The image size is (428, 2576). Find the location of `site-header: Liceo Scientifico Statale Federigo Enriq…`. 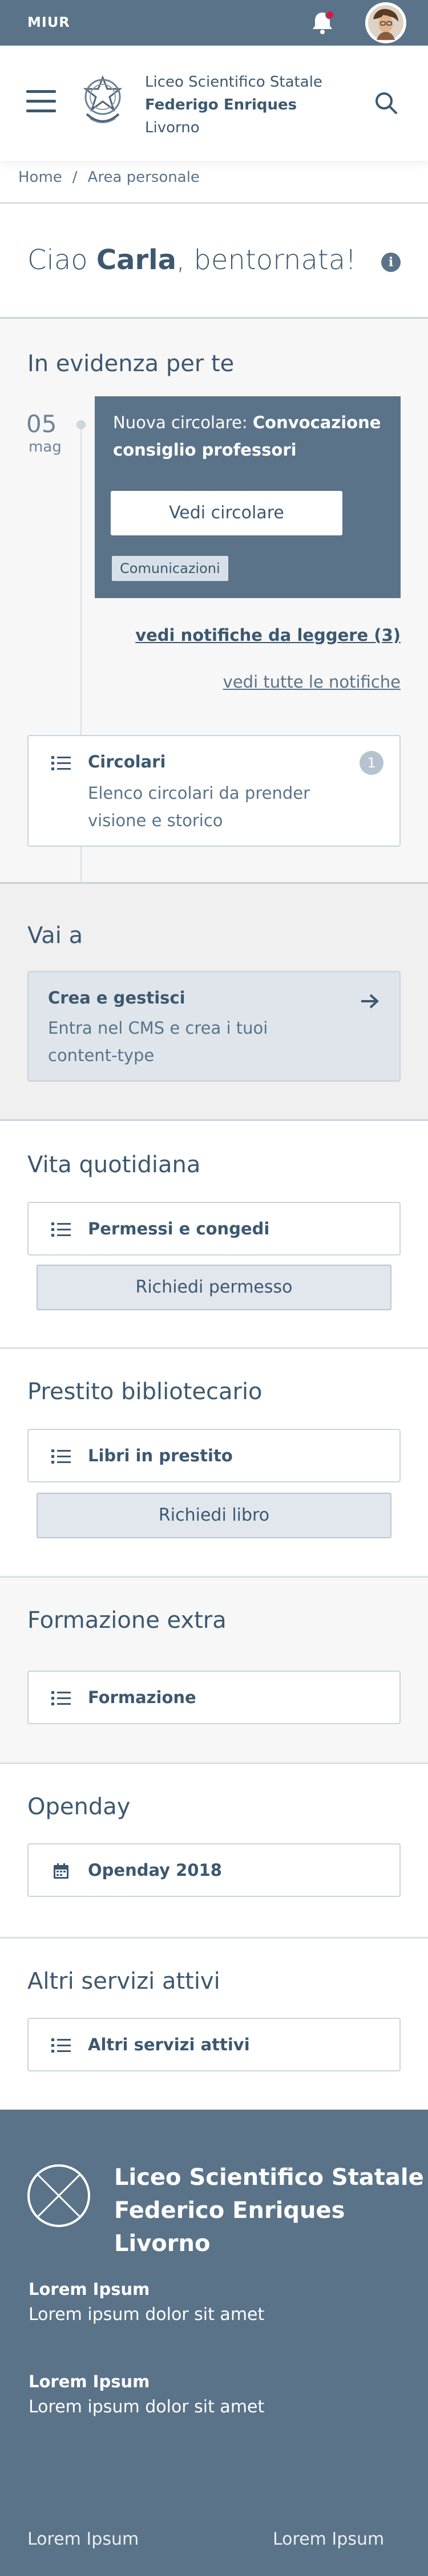

site-header: Liceo Scientifico Statale Federigo Enriq… is located at coordinates (214, 103).